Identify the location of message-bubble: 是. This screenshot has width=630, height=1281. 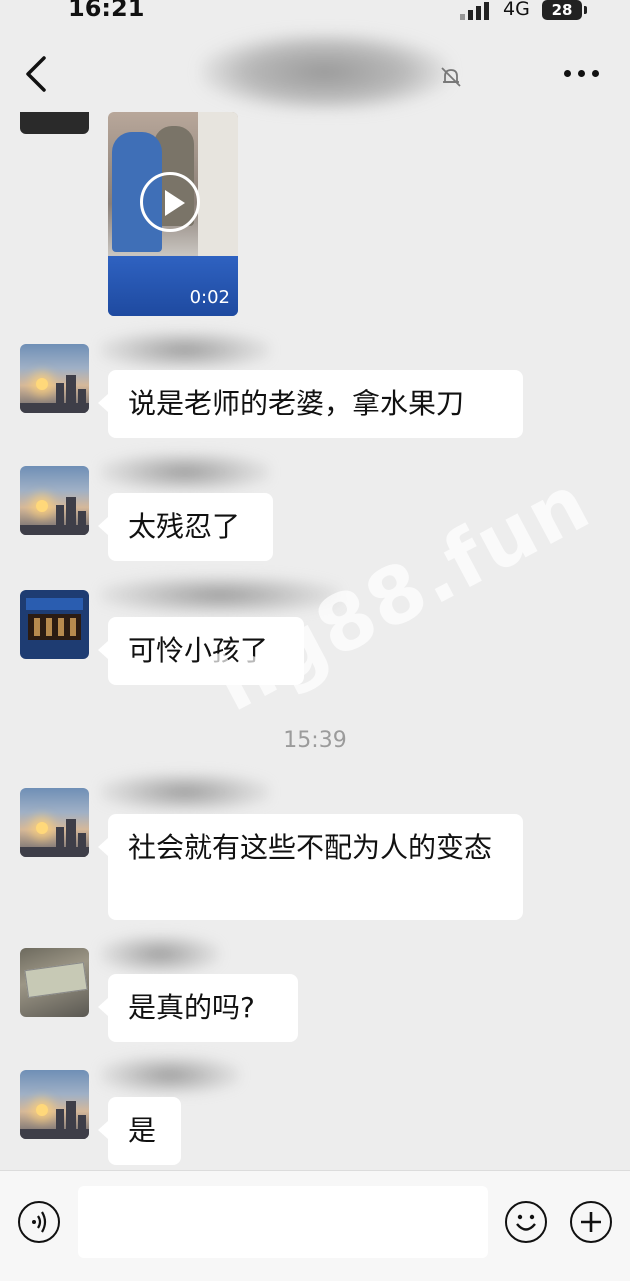
(139, 1131).